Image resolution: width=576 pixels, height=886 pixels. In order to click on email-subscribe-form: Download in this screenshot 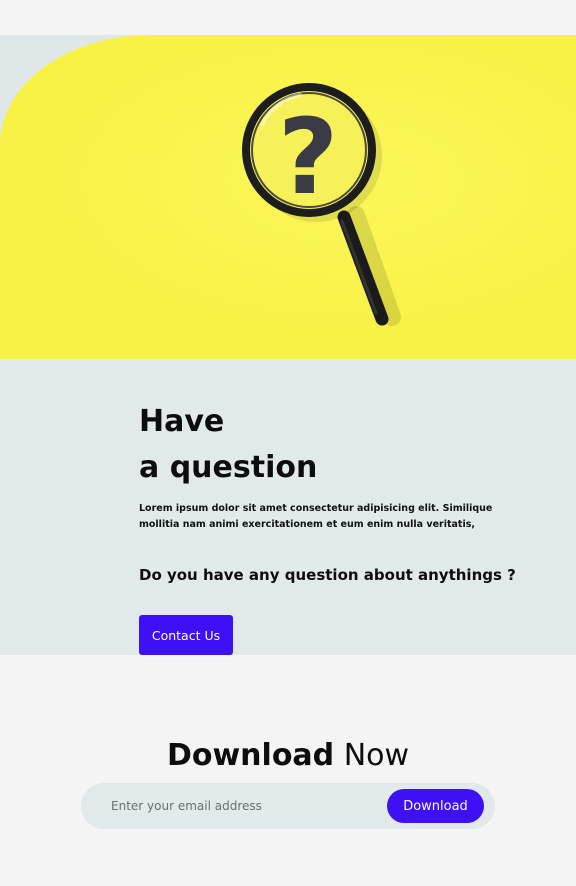, I will do `click(288, 806)`.